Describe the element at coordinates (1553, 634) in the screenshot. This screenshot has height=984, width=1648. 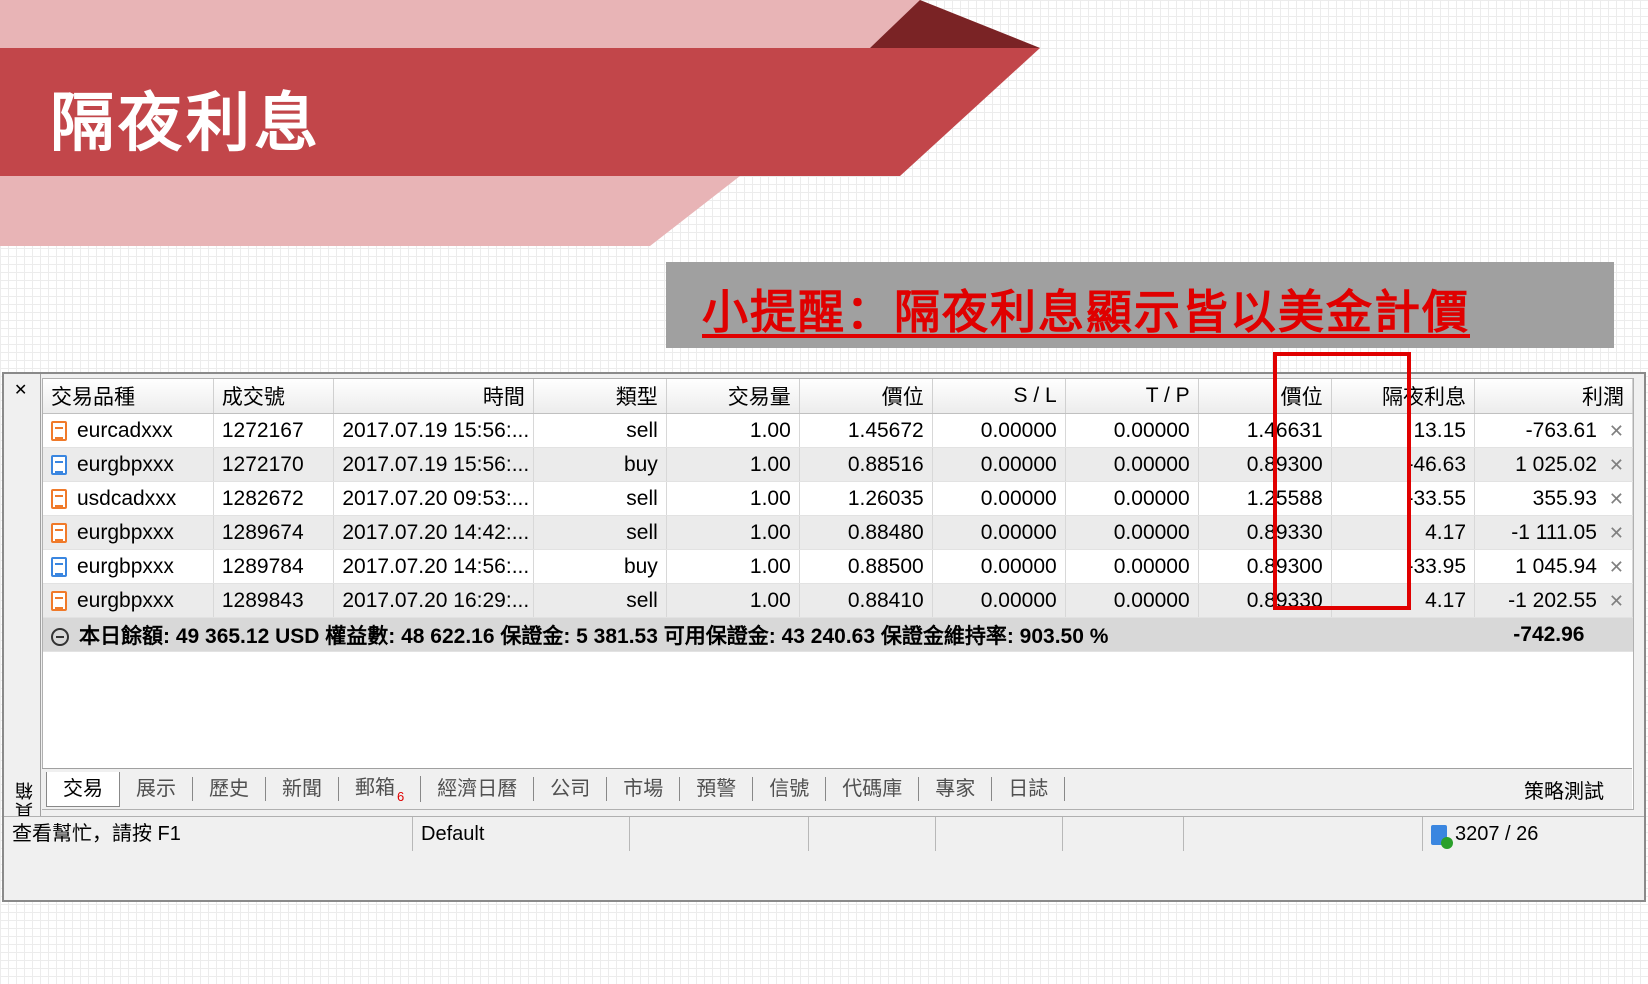
I see `summary-total: -742.96` at that location.